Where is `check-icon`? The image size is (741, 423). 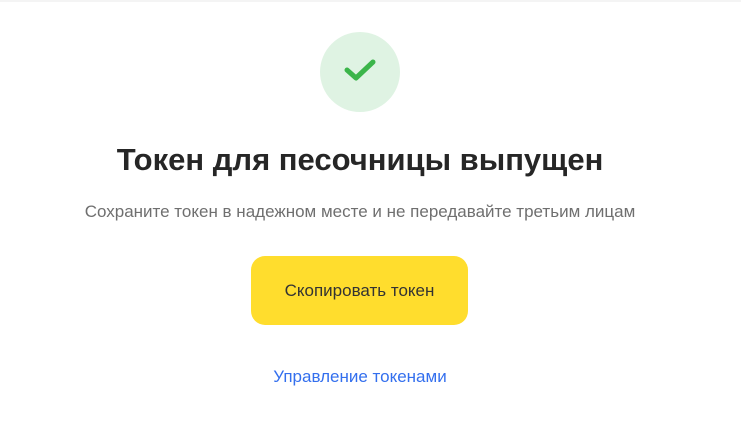 check-icon is located at coordinates (360, 72).